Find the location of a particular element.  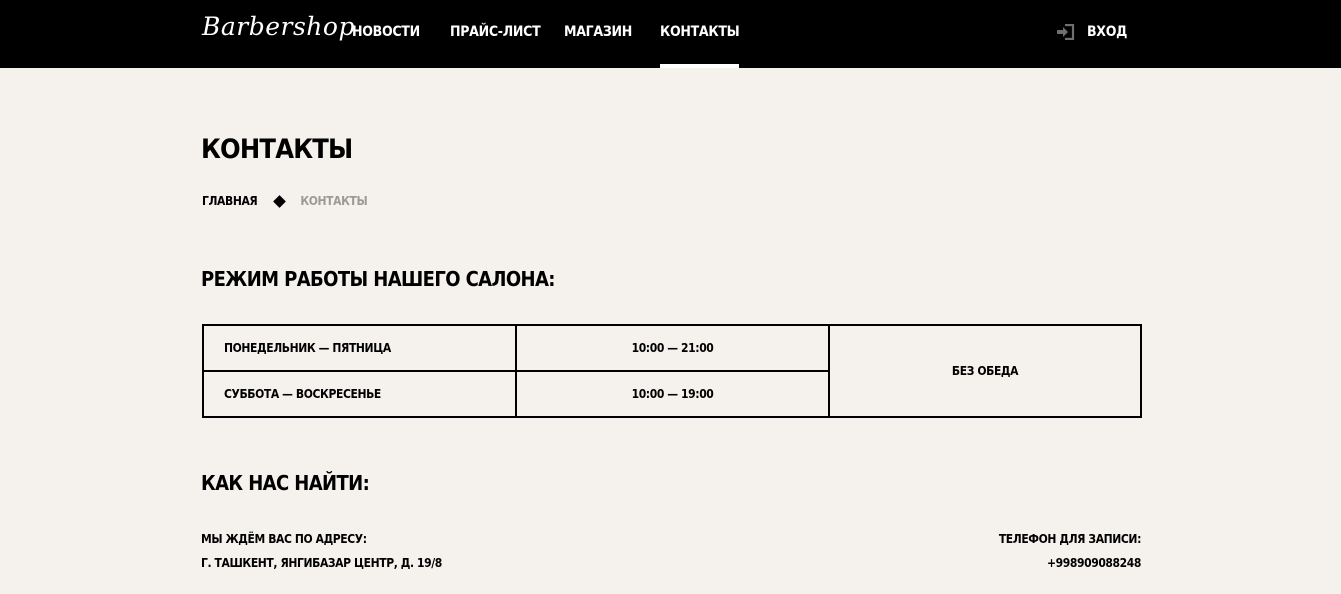

schedule-title: РЕЖИМ РАБОТЫ НАШЕГО САЛОНА: is located at coordinates (378, 279).